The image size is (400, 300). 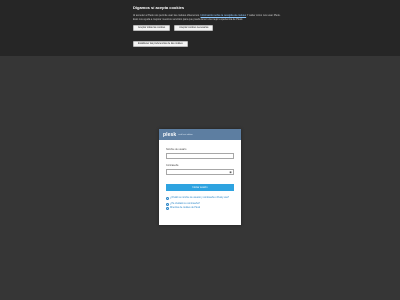 I want to click on username-label: Nombre de usuario, so click(x=176, y=149).